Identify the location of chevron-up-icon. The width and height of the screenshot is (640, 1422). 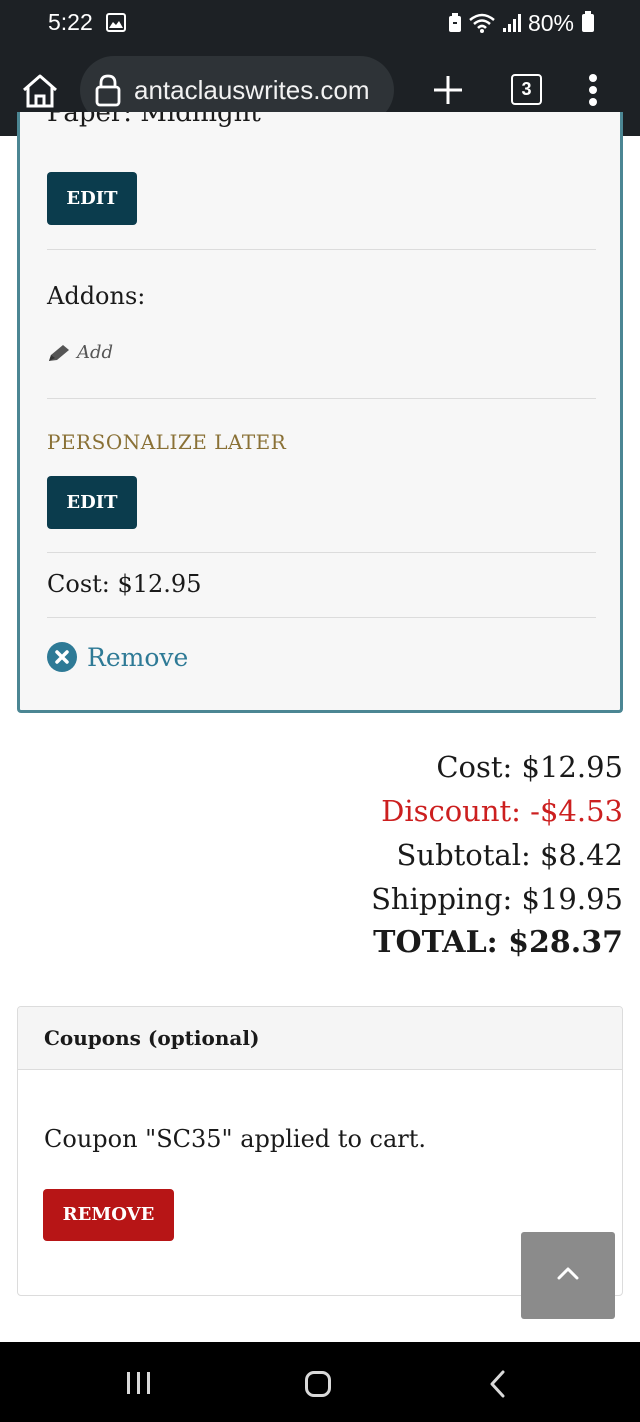
(568, 1273).